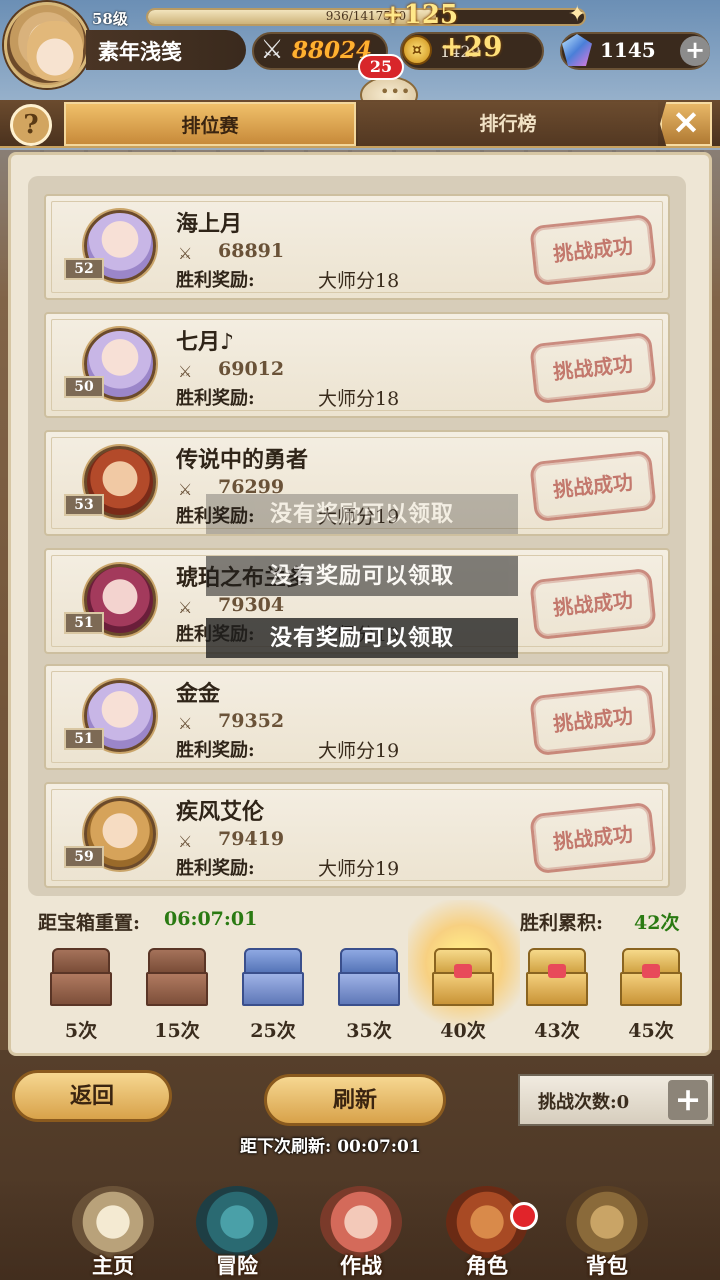 The height and width of the screenshot is (1280, 720). I want to click on xp-gain-popup: +125, so click(420, 15).